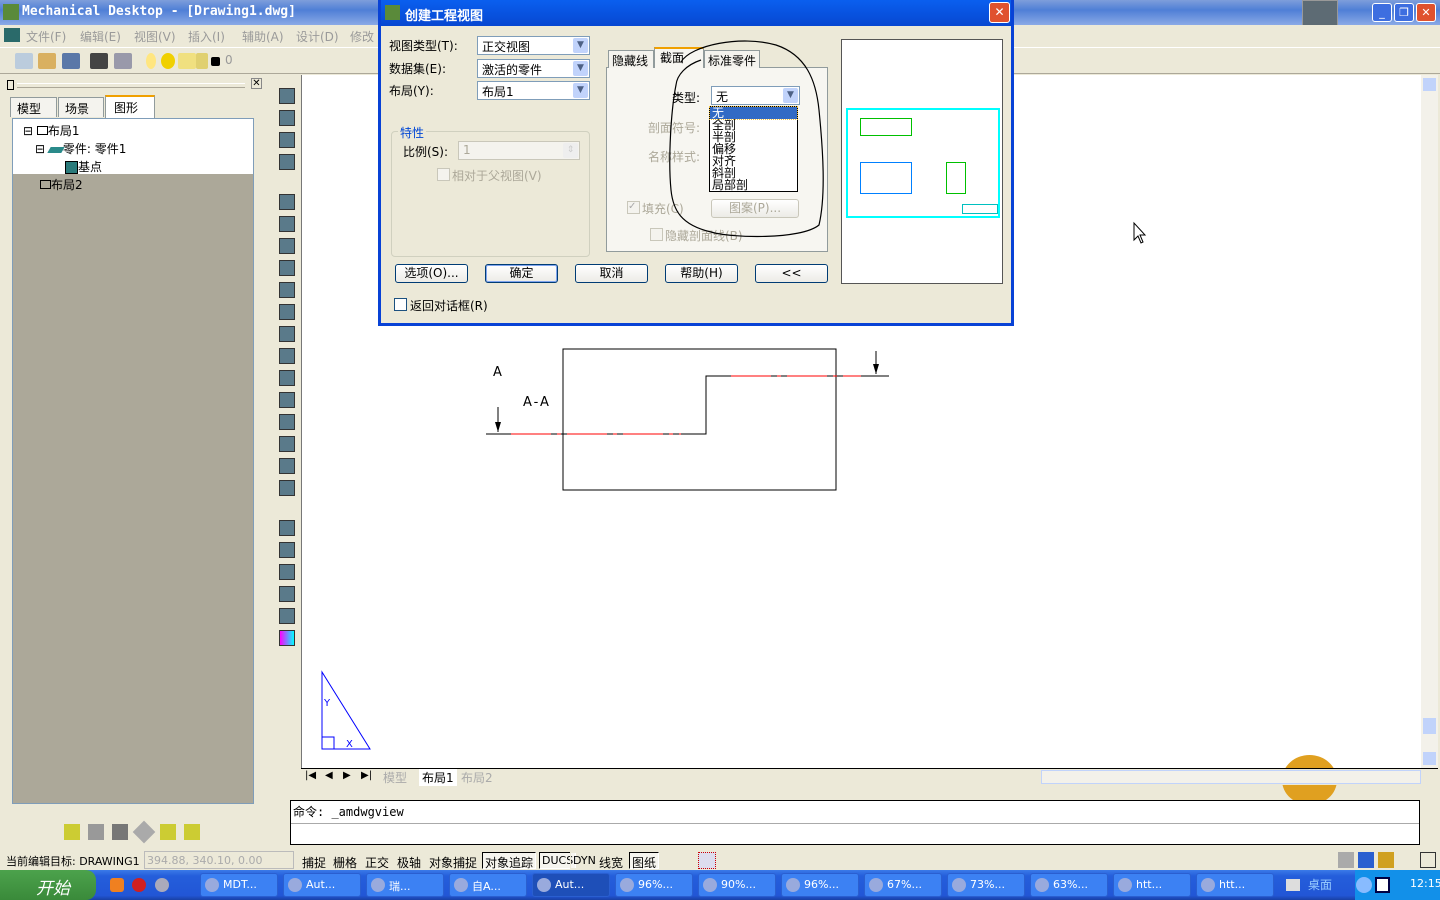  I want to click on command-input, so click(855, 823).